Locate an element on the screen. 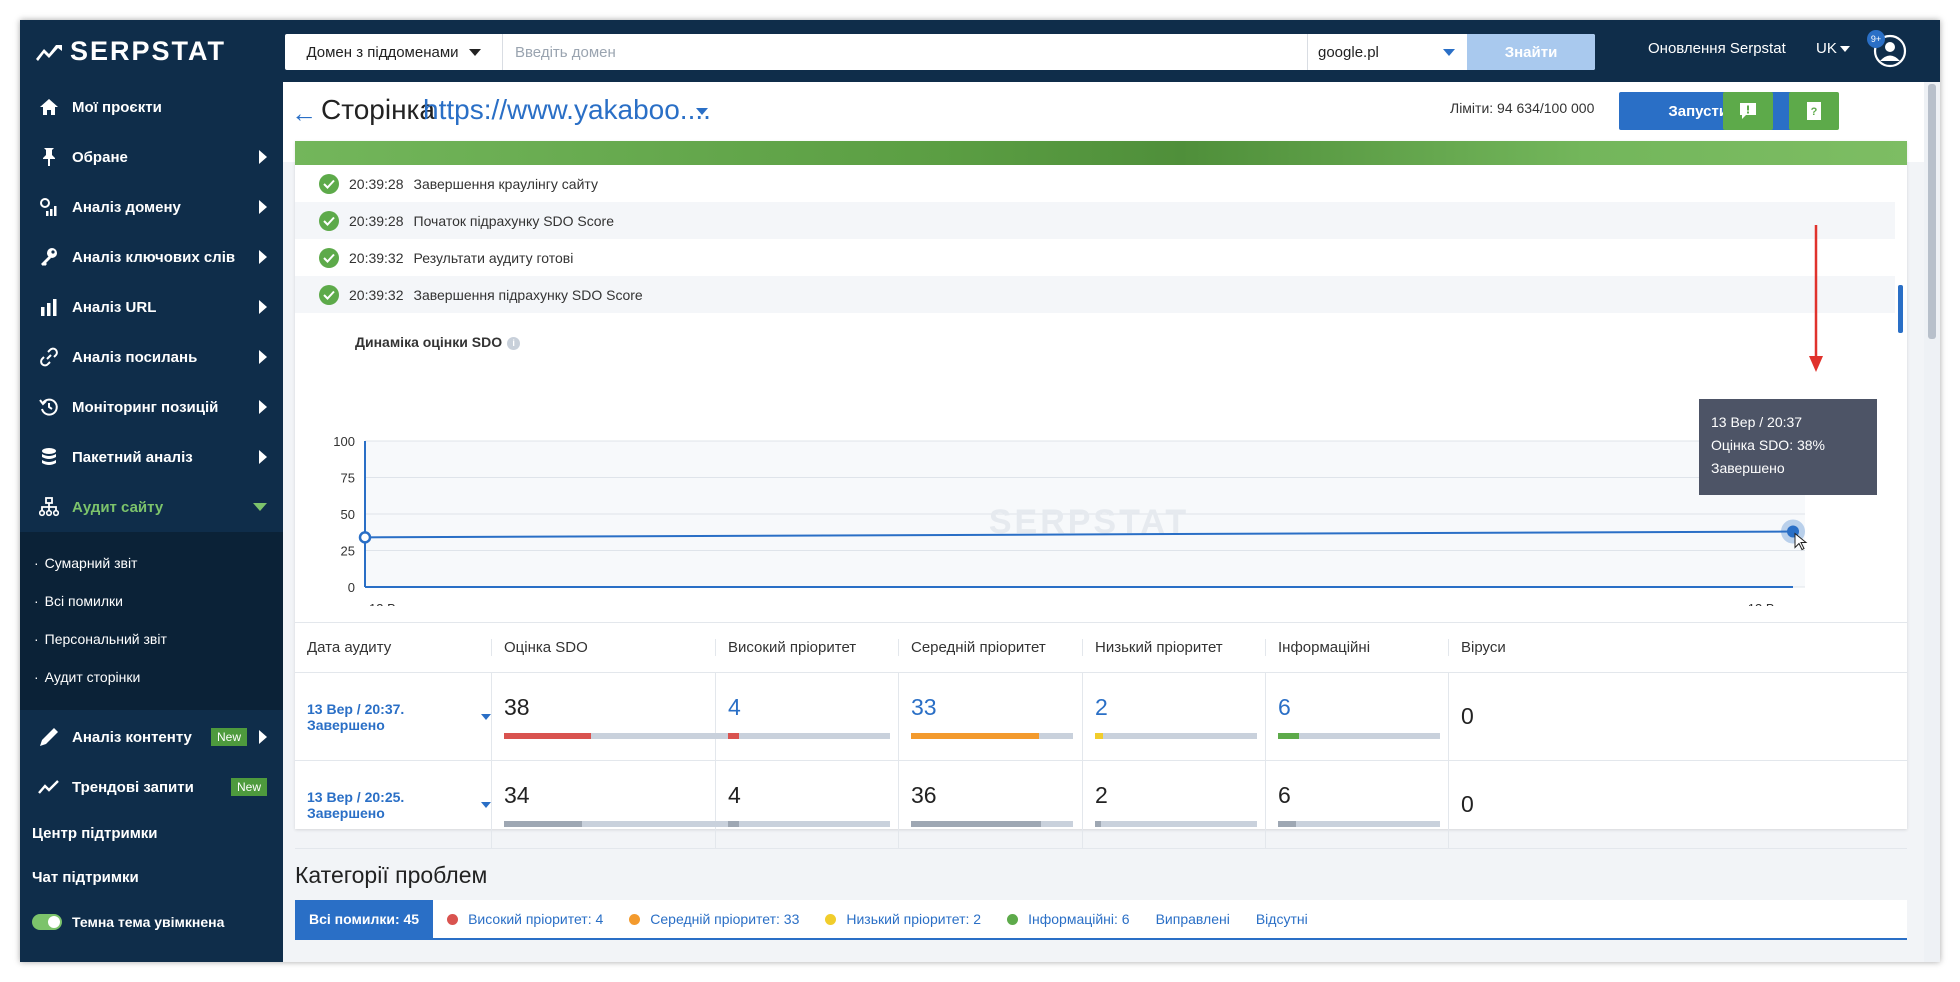 Image resolution: width=1960 pixels, height=982 pixels. serpstat-logo: SERPSTAT is located at coordinates (151, 51).